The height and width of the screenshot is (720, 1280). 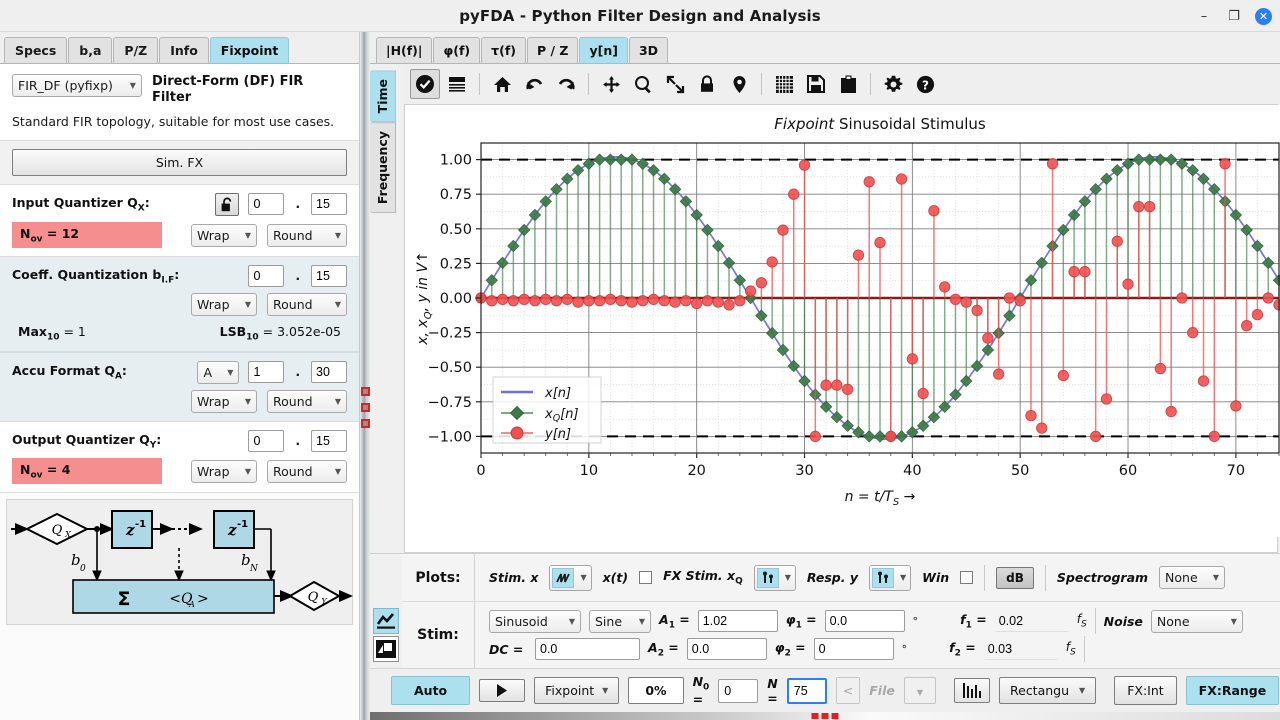 What do you see at coordinates (329, 440) in the screenshot?
I see `output-frac-bits` at bounding box center [329, 440].